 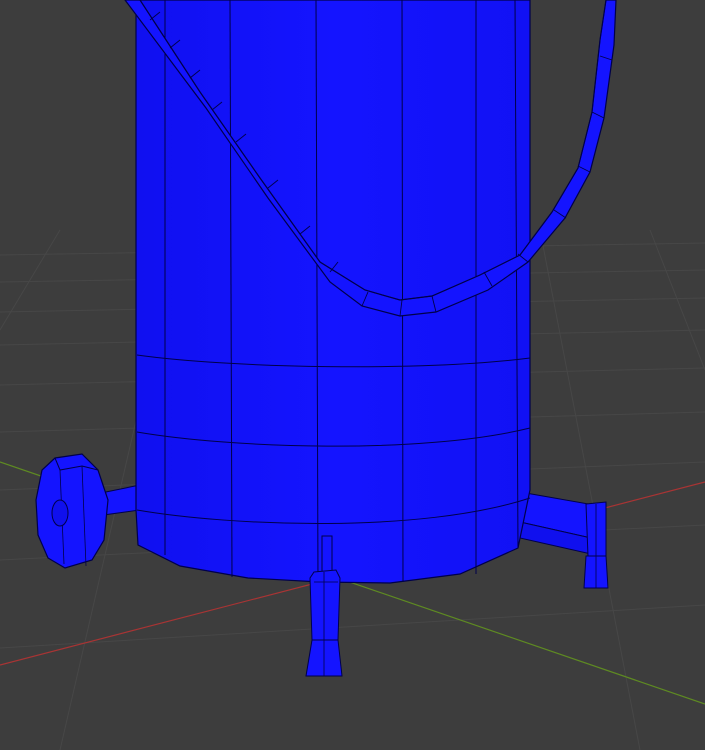 I want to click on leg-back-small, so click(x=327, y=555).